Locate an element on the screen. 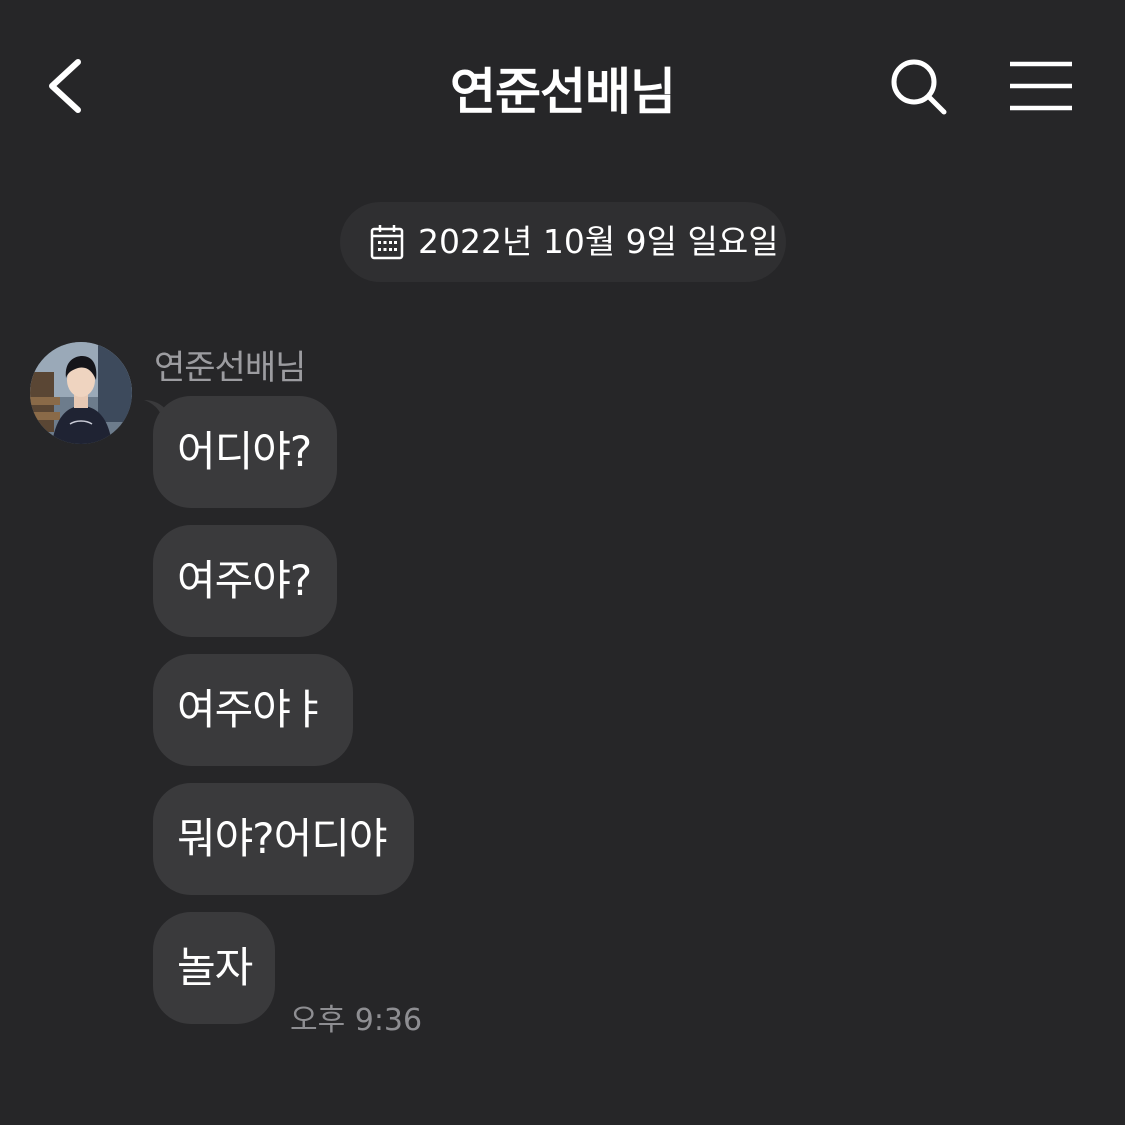  calendar-icon is located at coordinates (387, 242).